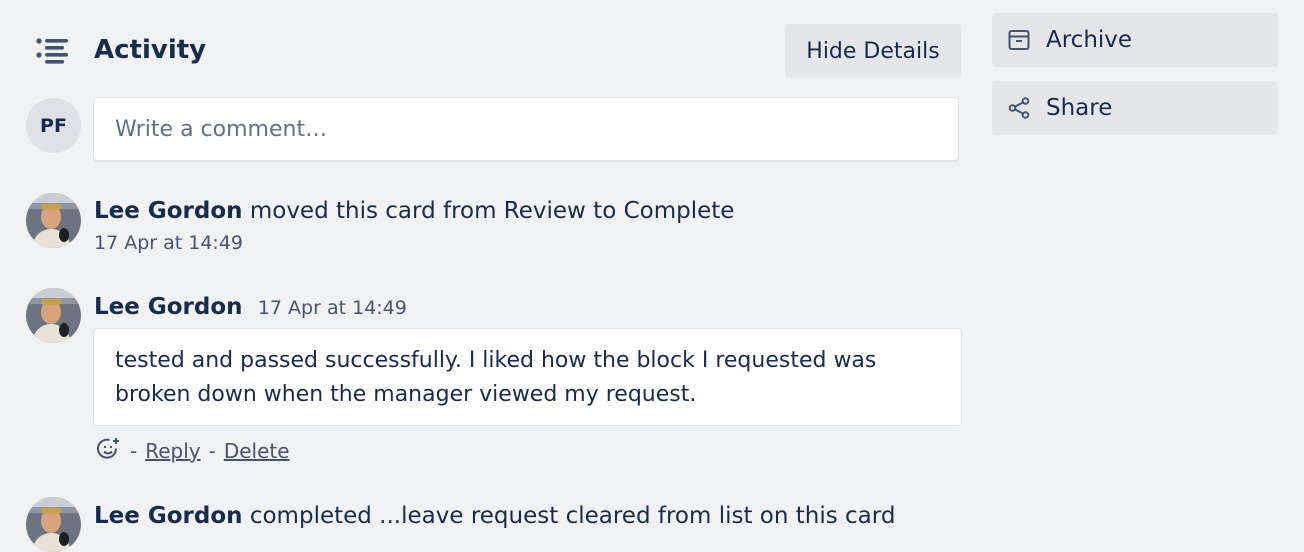 This screenshot has height=552, width=1304. What do you see at coordinates (172, 451) in the screenshot?
I see `reply-link: Reply` at bounding box center [172, 451].